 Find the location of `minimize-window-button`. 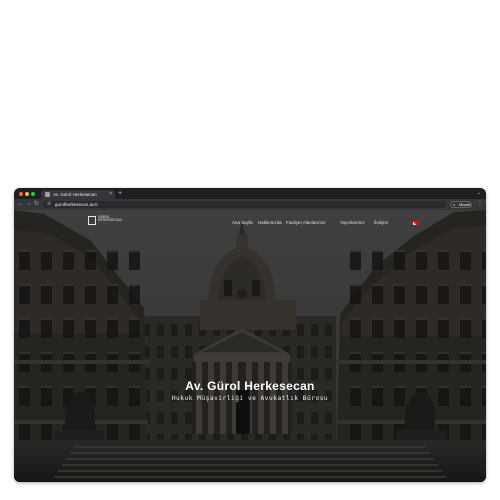

minimize-window-button is located at coordinates (27, 194).